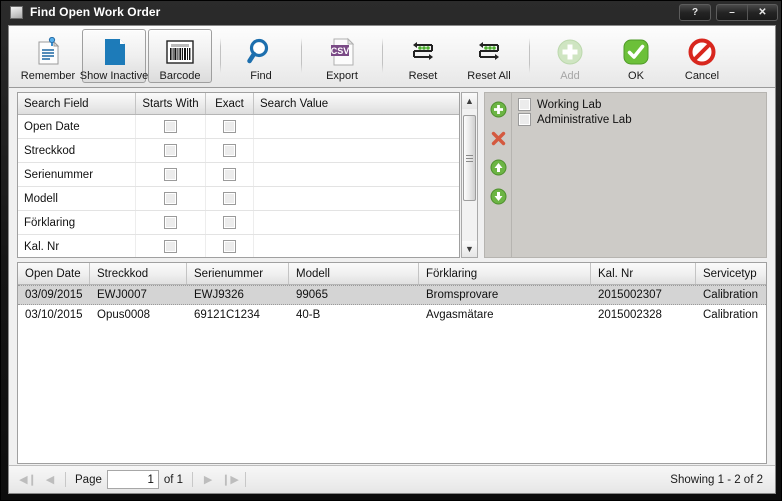 This screenshot has height=501, width=782. I want to click on search-row: Streckkod, so click(238, 151).